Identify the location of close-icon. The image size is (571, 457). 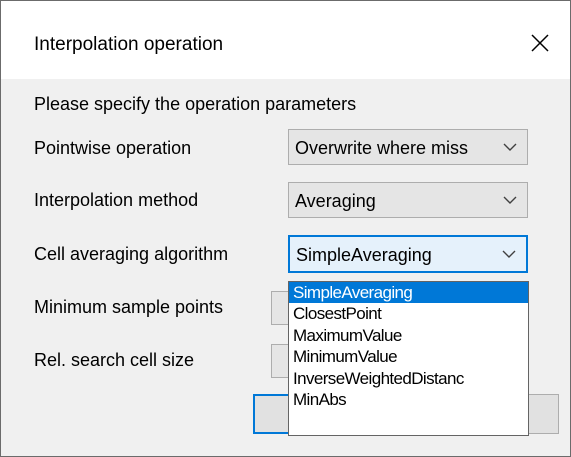
(540, 43).